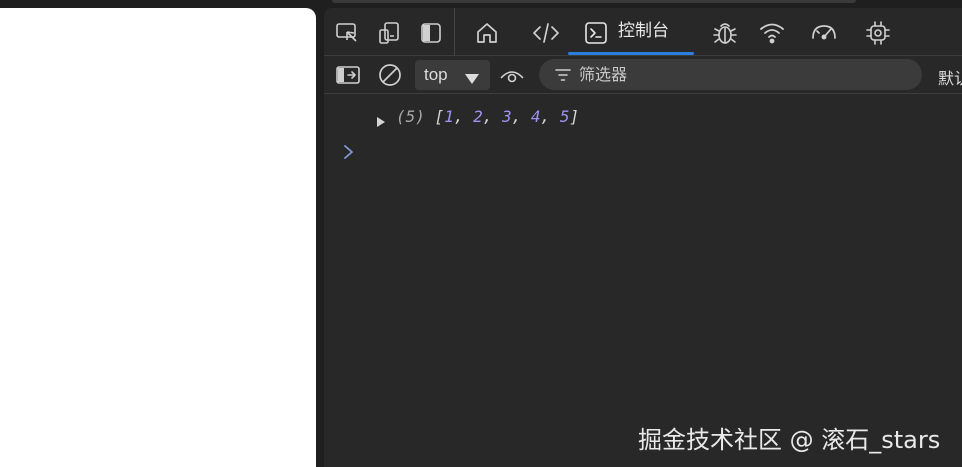 This screenshot has width=962, height=467. What do you see at coordinates (789, 440) in the screenshot?
I see `watermark-text: 掘金技术社区 @ 滚石_stars` at bounding box center [789, 440].